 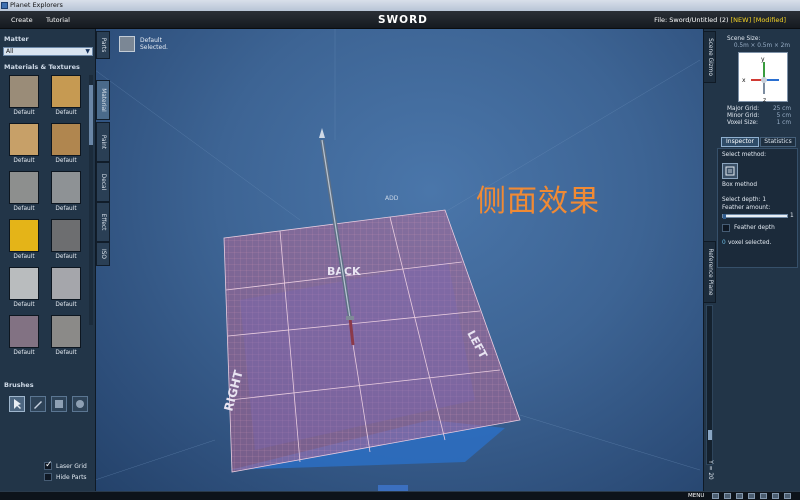 I want to click on check-icon: ✓, so click(x=49, y=465).